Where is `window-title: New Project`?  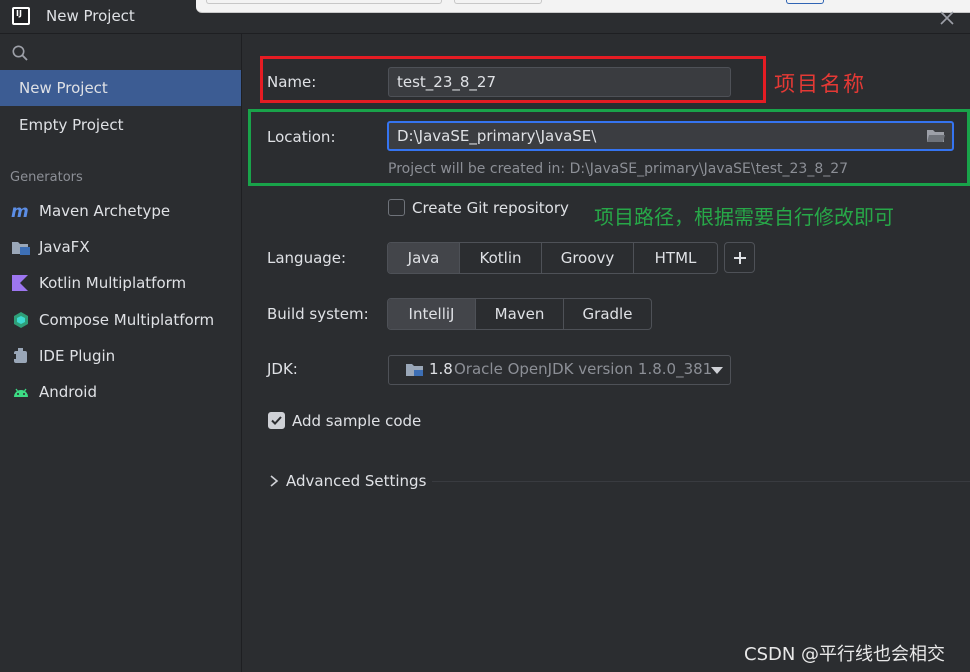 window-title: New Project is located at coordinates (90, 16).